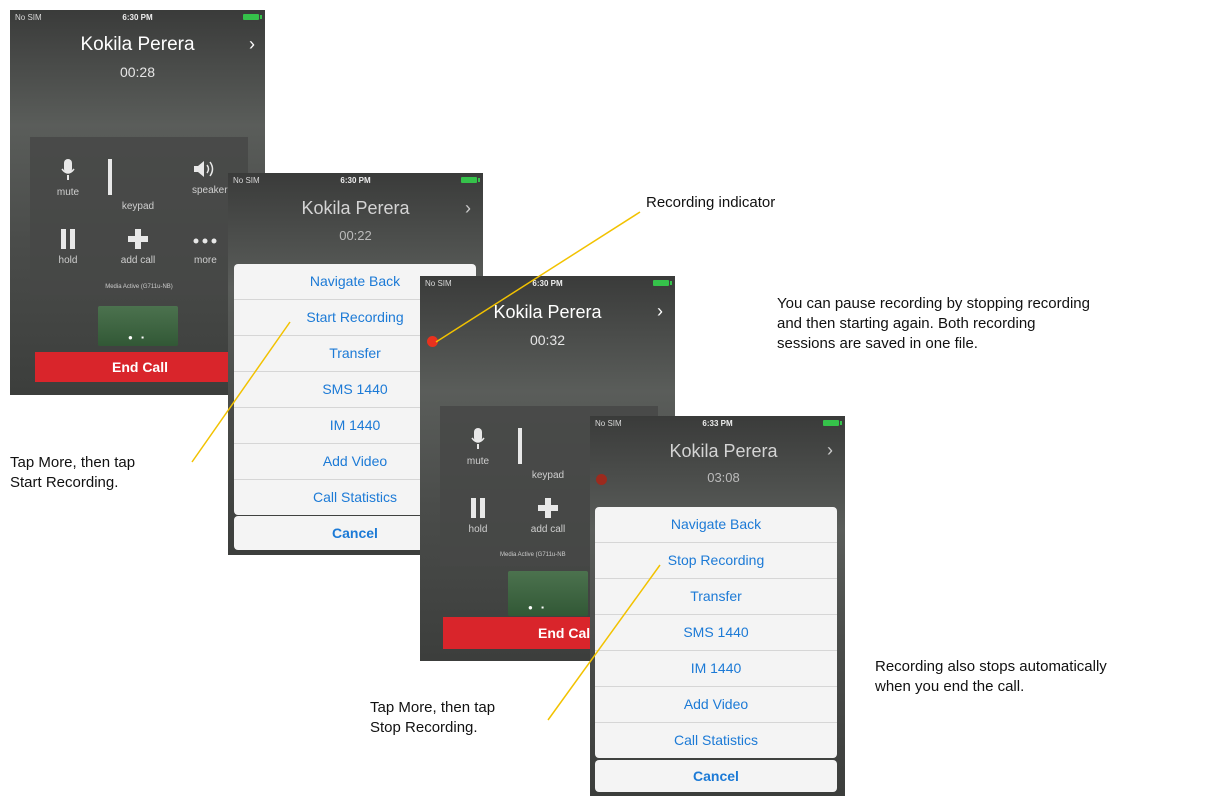 The height and width of the screenshot is (796, 1216). What do you see at coordinates (64, 482) in the screenshot?
I see `note-line: Start Recording.` at bounding box center [64, 482].